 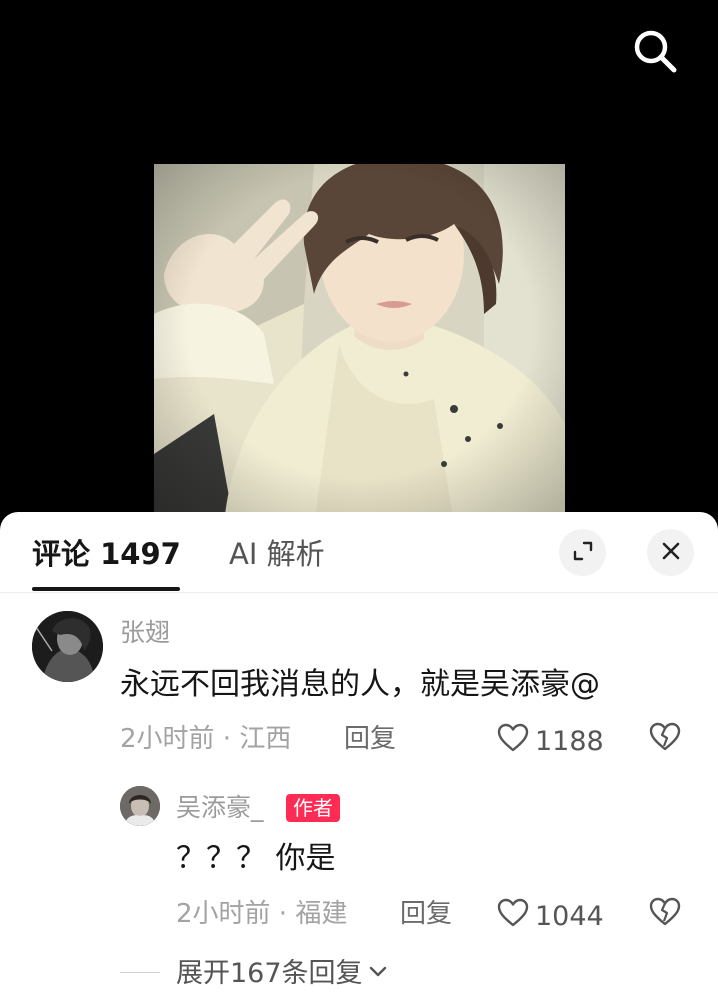 I want to click on reply-text: ？？？ 你是, so click(x=256, y=858).